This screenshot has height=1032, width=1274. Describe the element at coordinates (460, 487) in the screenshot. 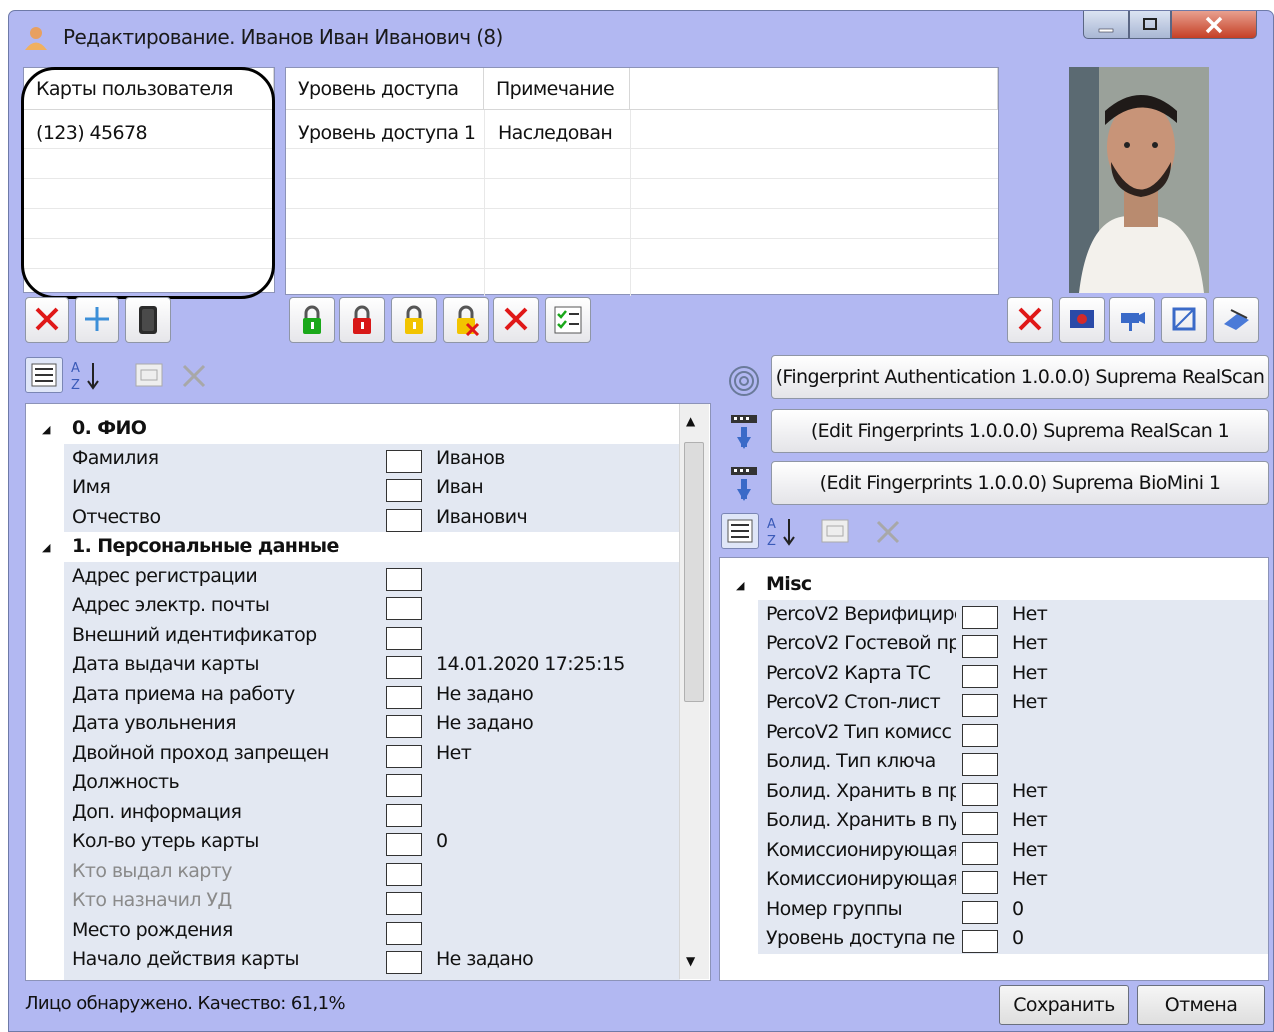

I see `property-value: Иван` at that location.